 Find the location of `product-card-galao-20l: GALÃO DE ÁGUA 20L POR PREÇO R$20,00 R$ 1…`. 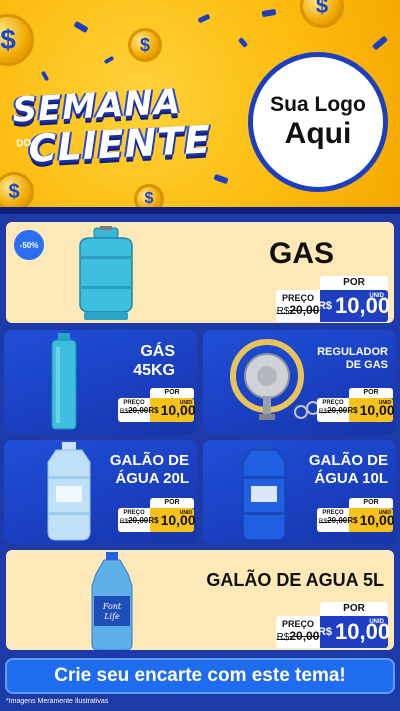

product-card-galao-20l: GALÃO DE ÁGUA 20L POR PREÇO R$20,00 R$ 1… is located at coordinates (100, 492).